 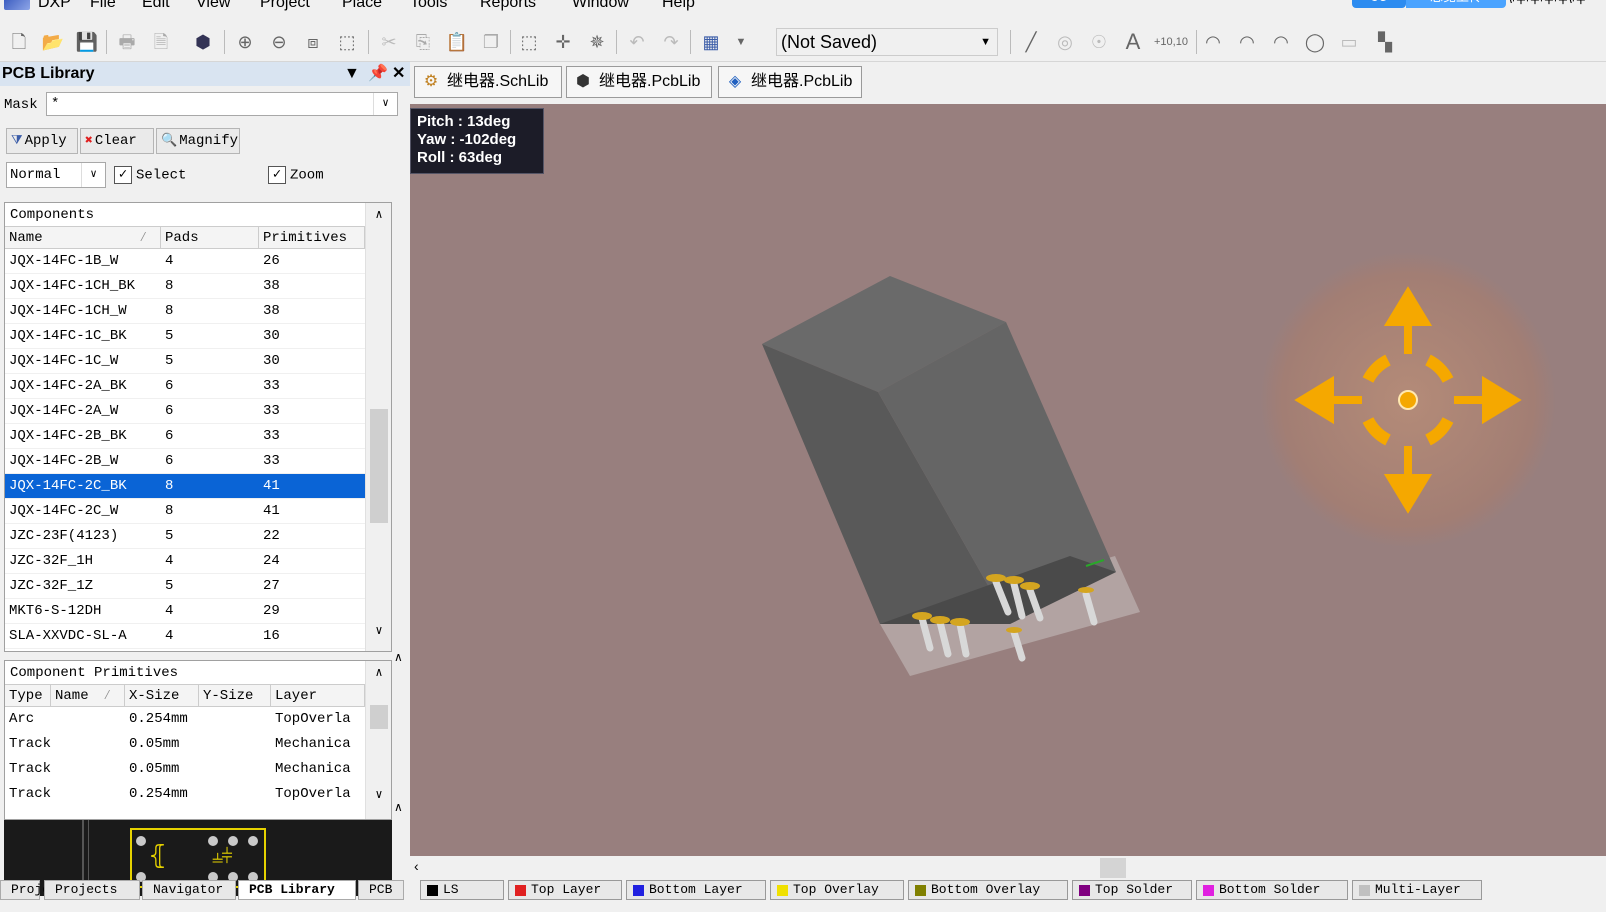 What do you see at coordinates (423, 42) in the screenshot?
I see `copy-icon: ⎘` at bounding box center [423, 42].